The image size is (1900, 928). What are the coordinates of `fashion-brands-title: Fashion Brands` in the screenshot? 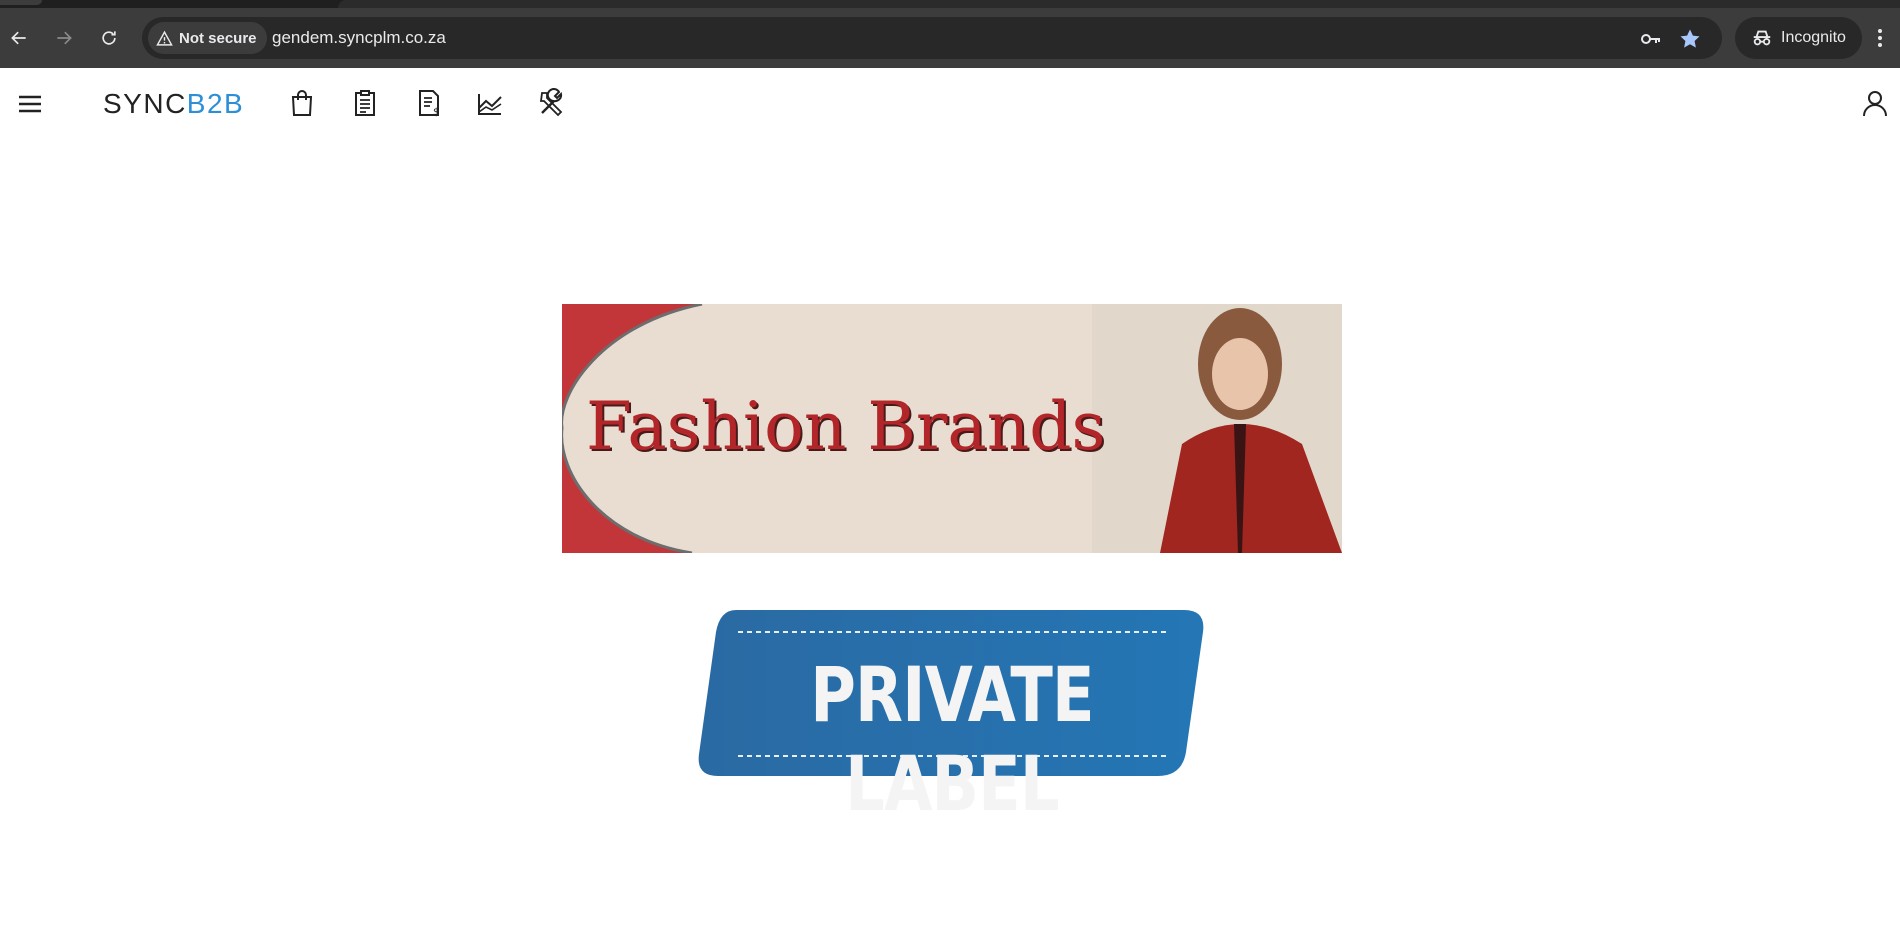 It's located at (846, 426).